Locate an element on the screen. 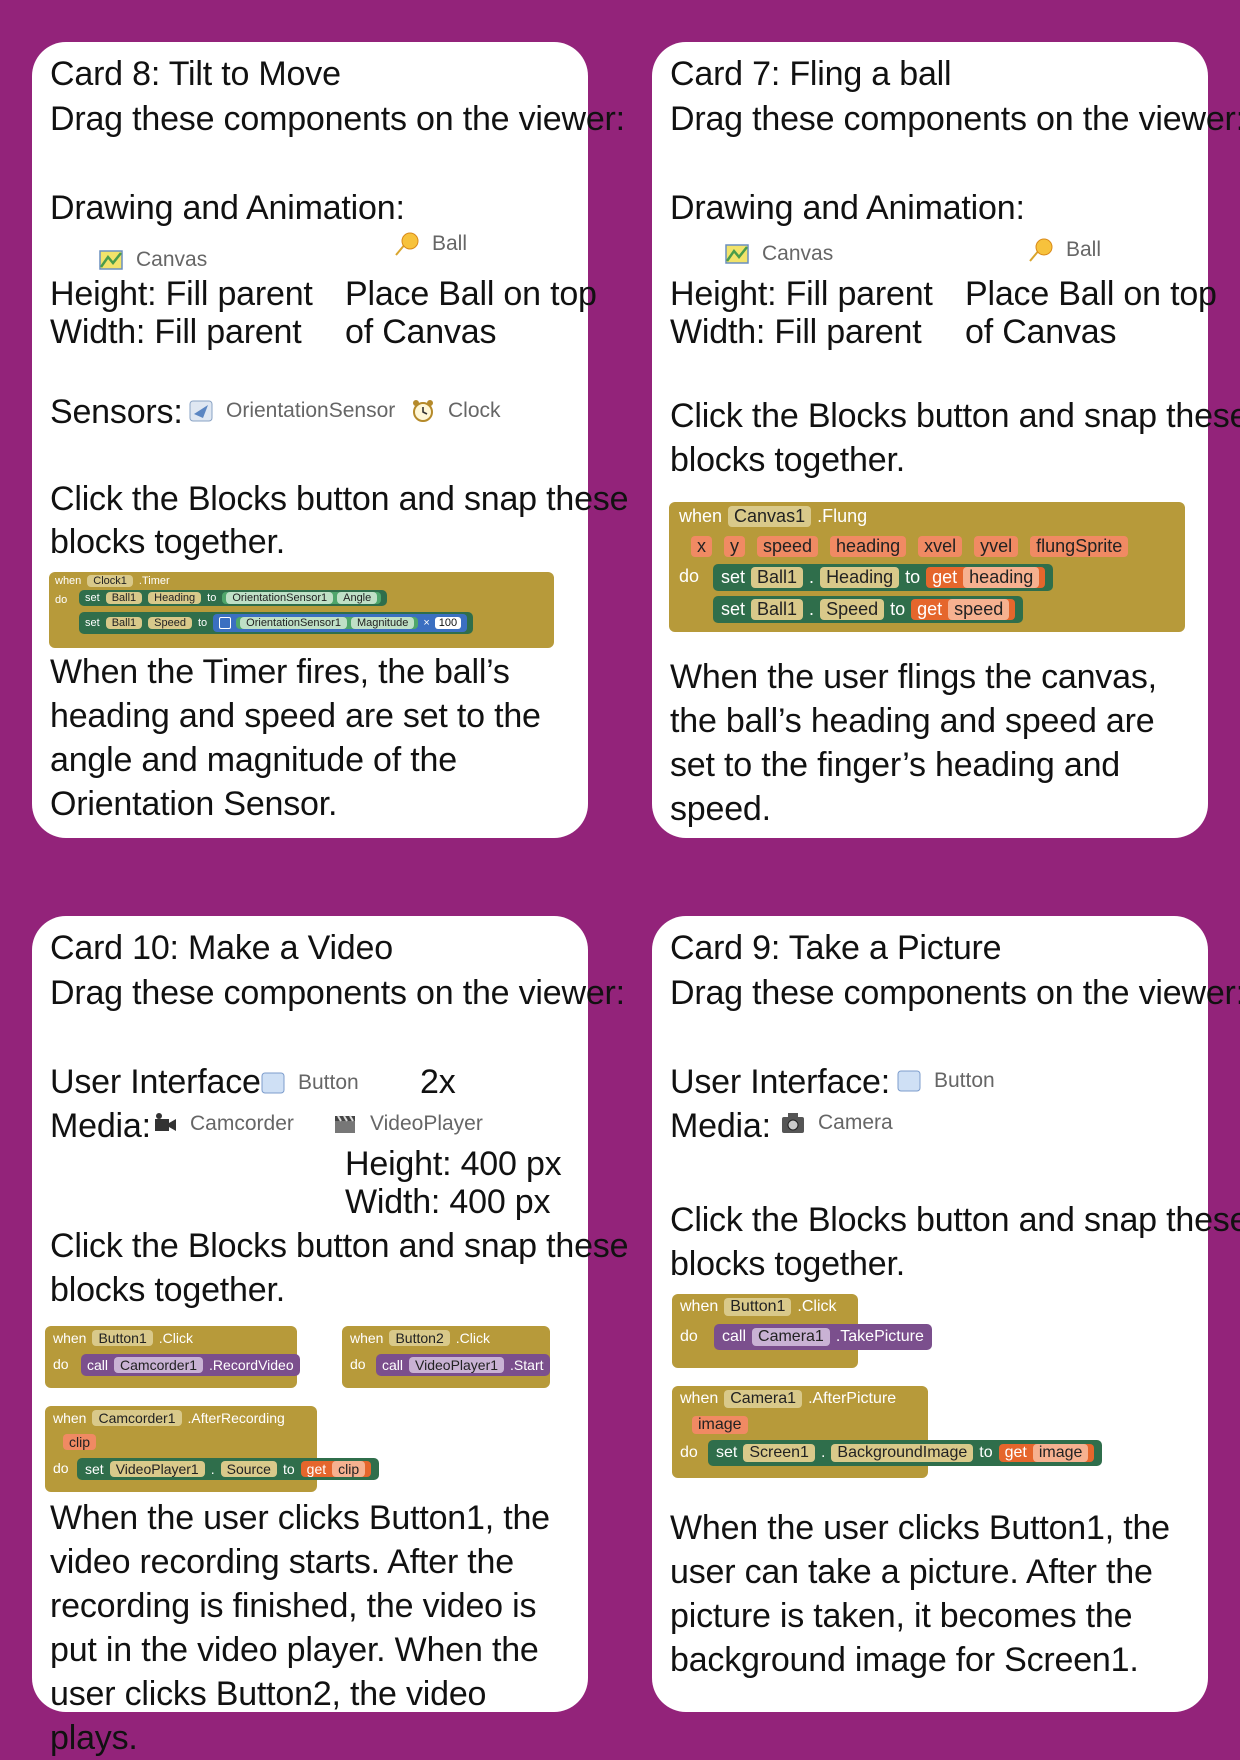 The image size is (1240, 1760). method-name: .Start is located at coordinates (527, 1365).